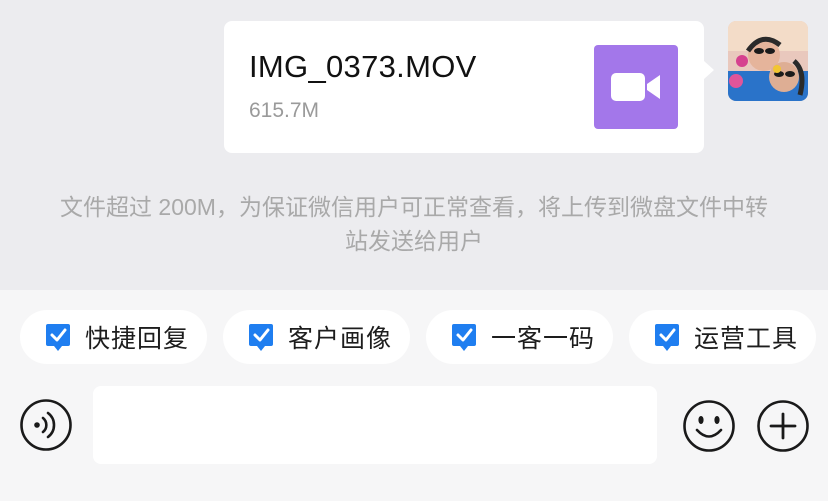 This screenshot has height=501, width=828. I want to click on file-size: 615.7M, so click(284, 110).